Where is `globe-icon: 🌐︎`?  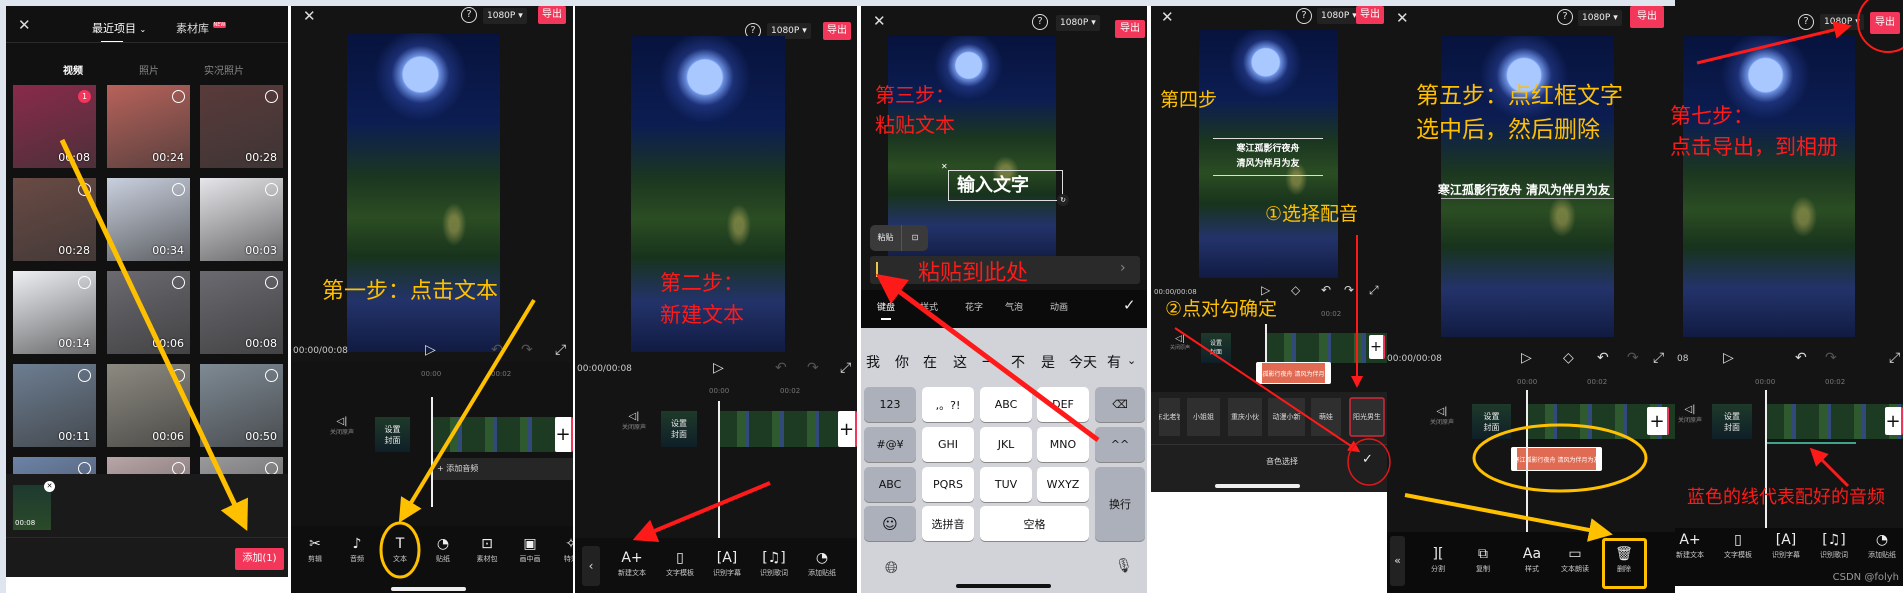 globe-icon: 🌐︎ is located at coordinates (891, 568).